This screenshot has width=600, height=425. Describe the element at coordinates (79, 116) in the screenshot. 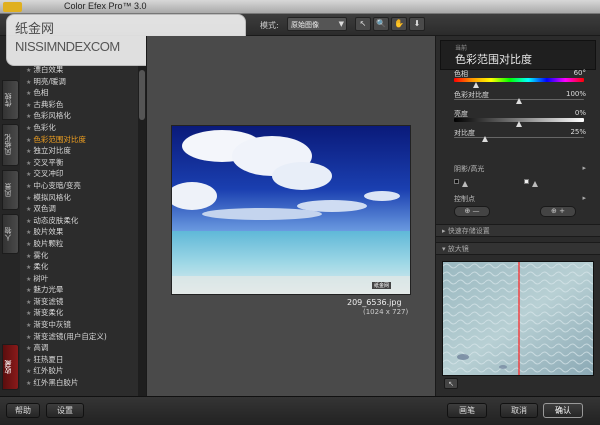

I see `filter-list-item: ★ 色彩风格化` at that location.